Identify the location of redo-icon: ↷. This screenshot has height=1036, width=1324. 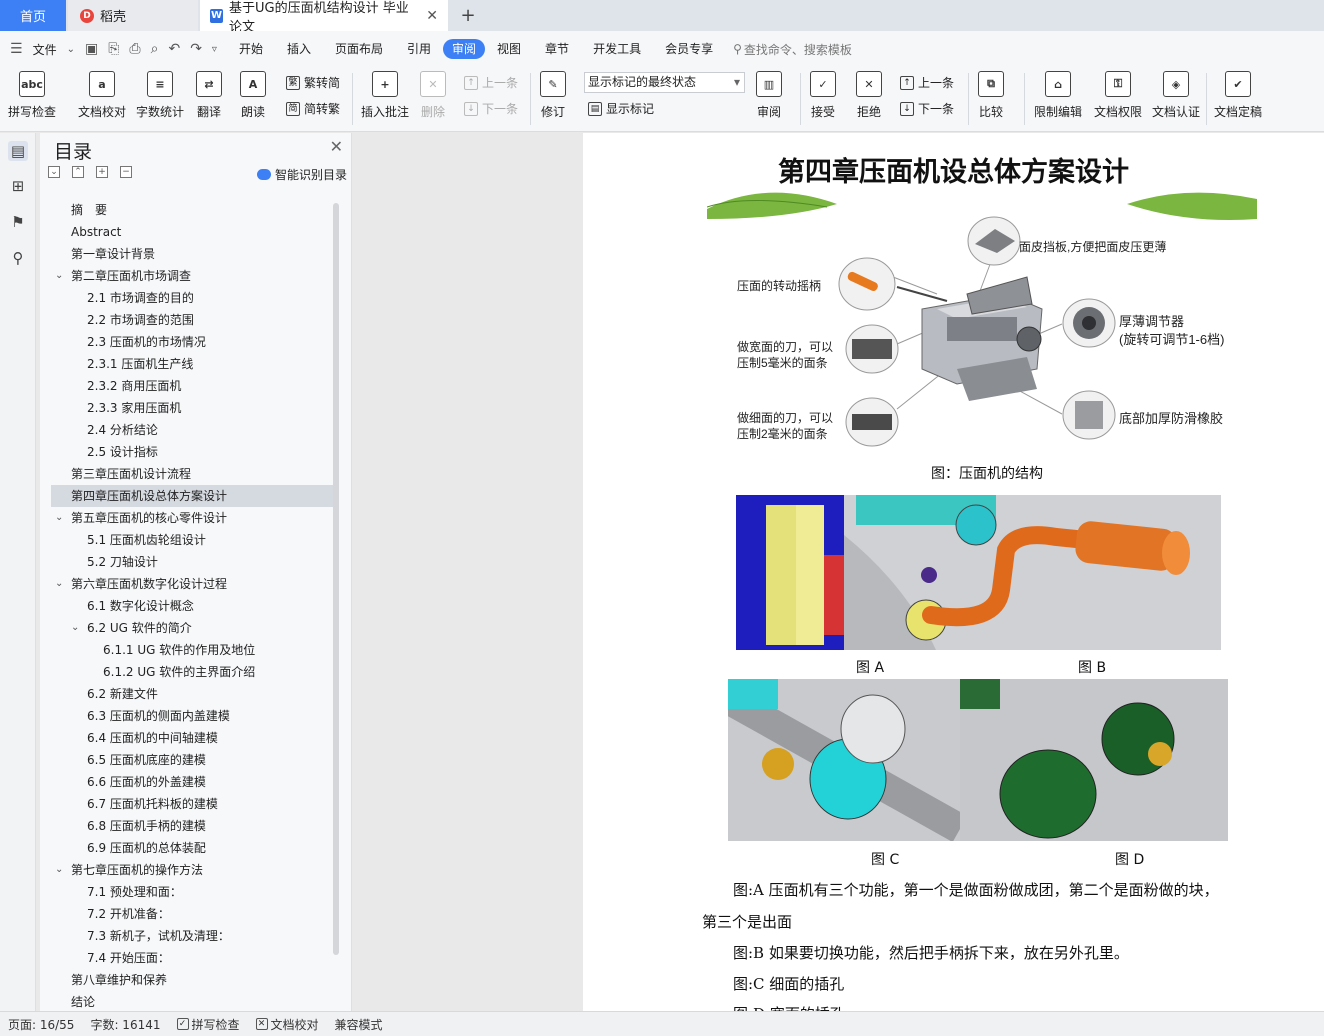
(196, 49).